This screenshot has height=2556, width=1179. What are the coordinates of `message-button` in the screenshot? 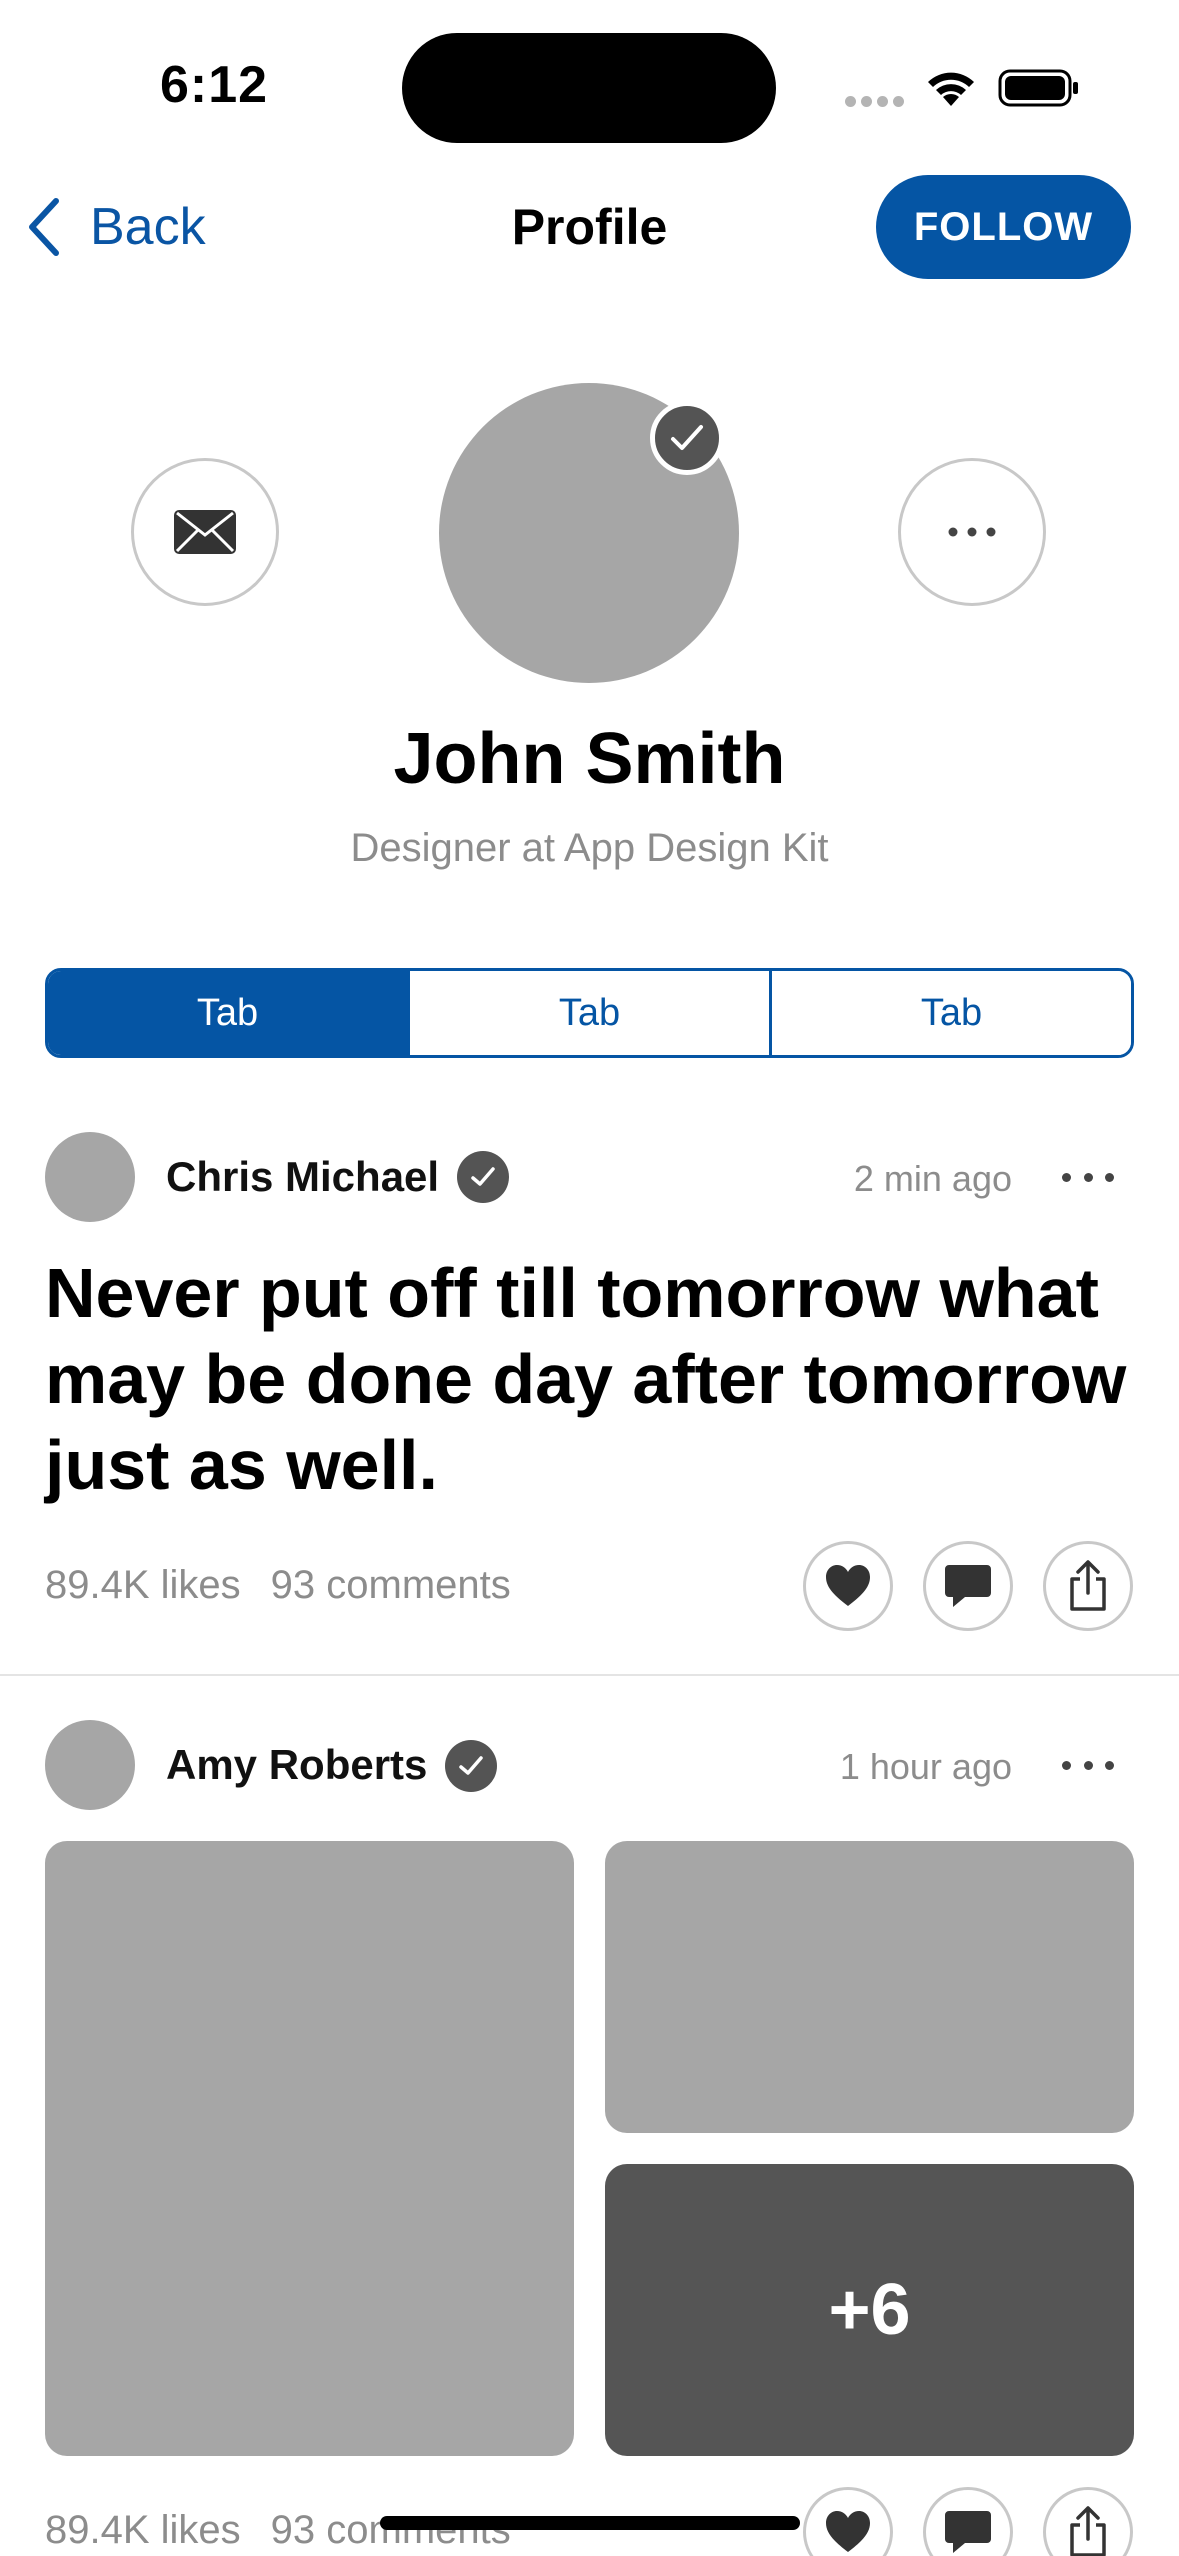 It's located at (205, 532).